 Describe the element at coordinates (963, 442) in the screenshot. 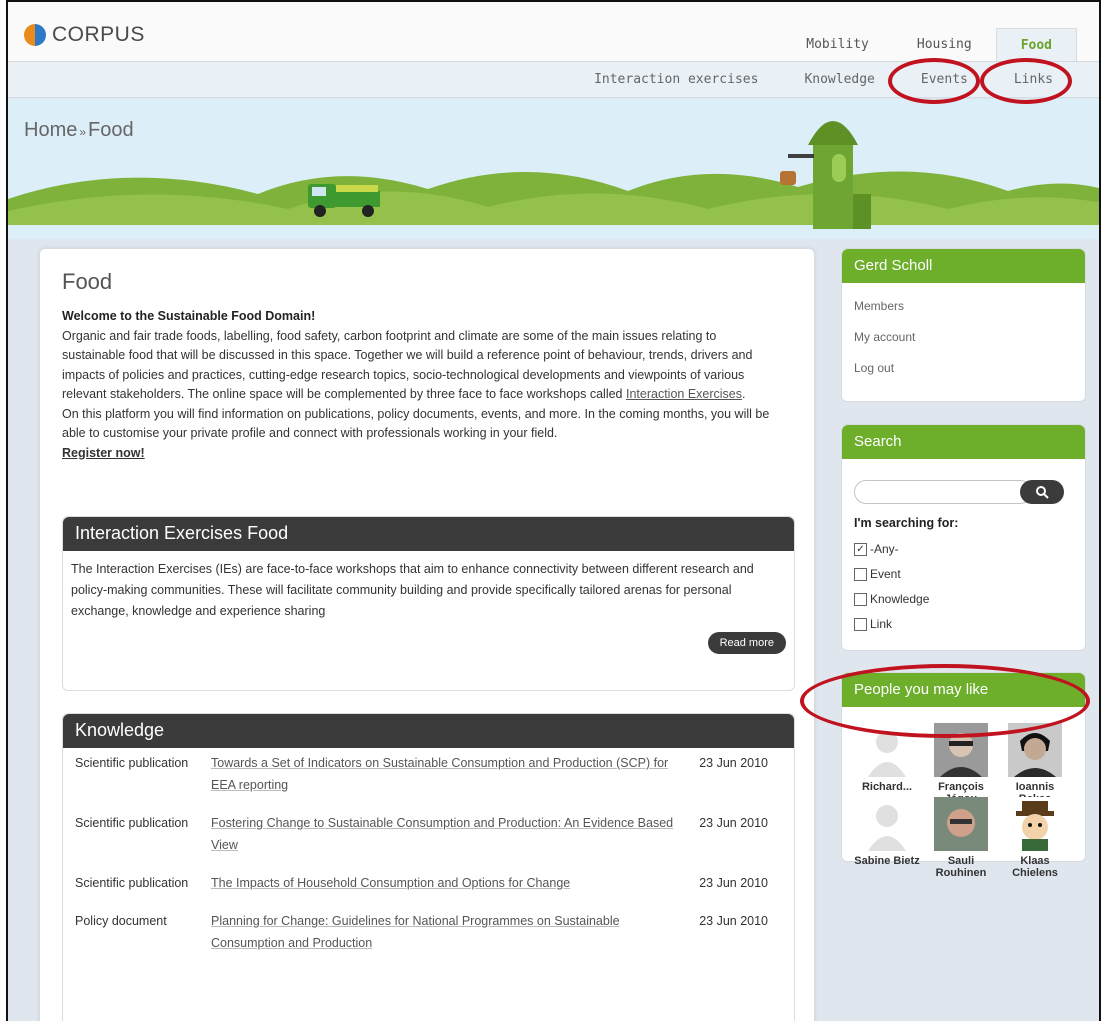

I see `search-box-title: Search` at that location.